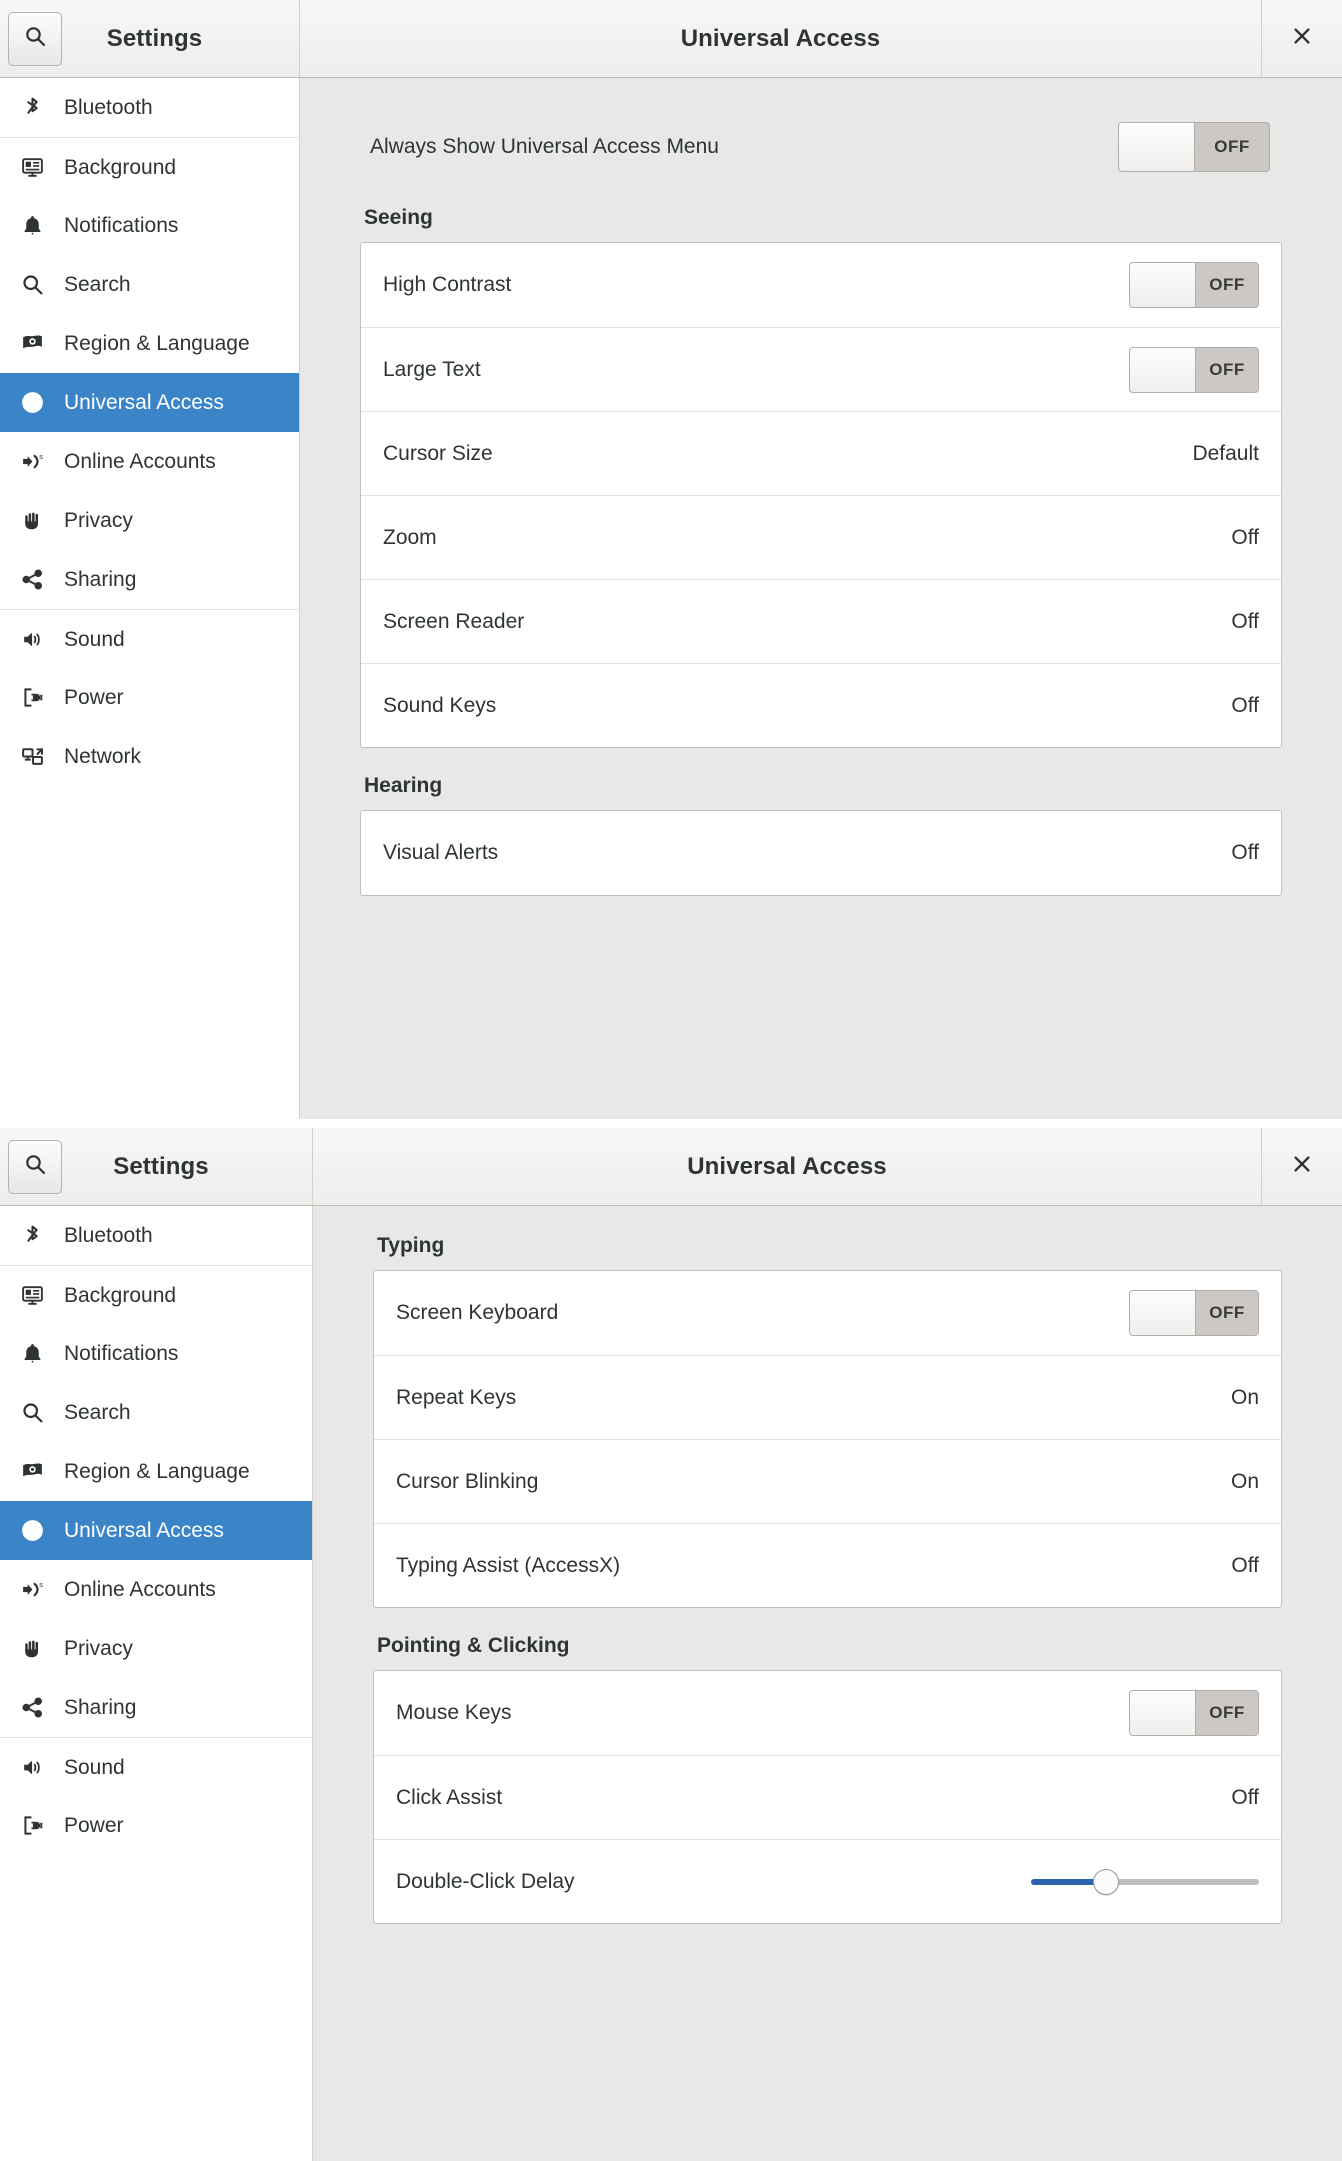 The height and width of the screenshot is (2161, 1342). Describe the element at coordinates (447, 284) in the screenshot. I see `setting-label: High Contrast` at that location.